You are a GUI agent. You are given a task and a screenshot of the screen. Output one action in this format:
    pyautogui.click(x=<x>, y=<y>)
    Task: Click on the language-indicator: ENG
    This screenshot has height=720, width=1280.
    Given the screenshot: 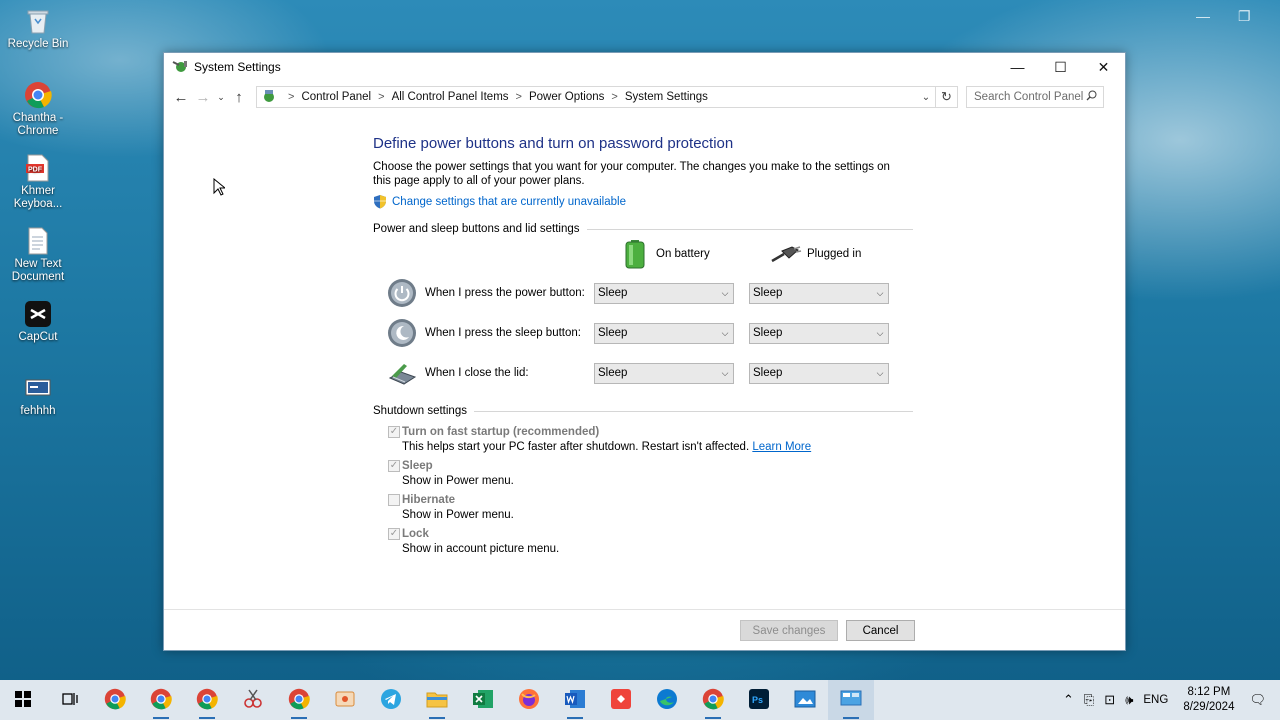 What is the action you would take?
    pyautogui.click(x=1155, y=700)
    